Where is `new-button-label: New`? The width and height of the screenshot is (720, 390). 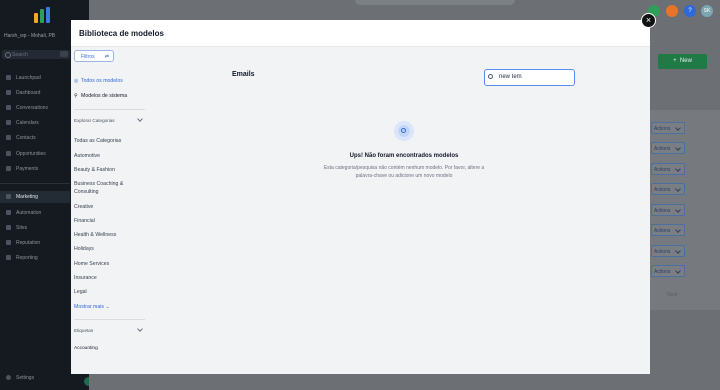 new-button-label: New is located at coordinates (685, 61).